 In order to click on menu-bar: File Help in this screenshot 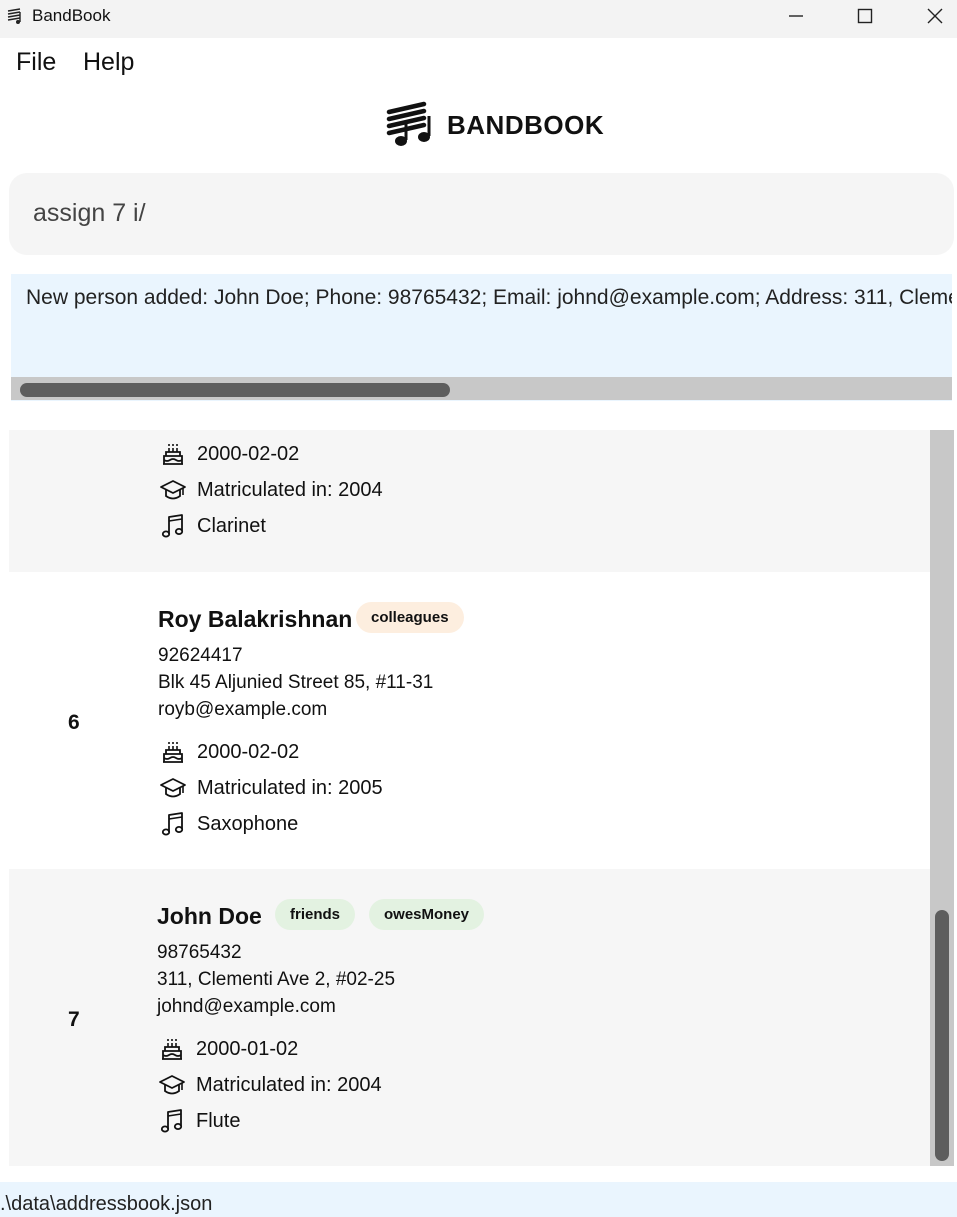, I will do `click(478, 63)`.